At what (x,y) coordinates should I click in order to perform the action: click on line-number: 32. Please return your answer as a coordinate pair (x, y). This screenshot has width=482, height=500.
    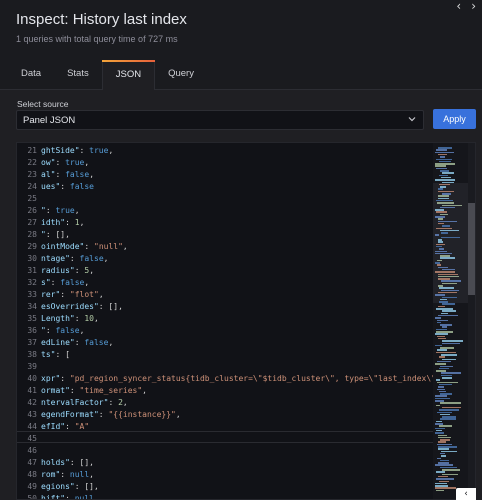
    Looking at the image, I should click on (32, 282).